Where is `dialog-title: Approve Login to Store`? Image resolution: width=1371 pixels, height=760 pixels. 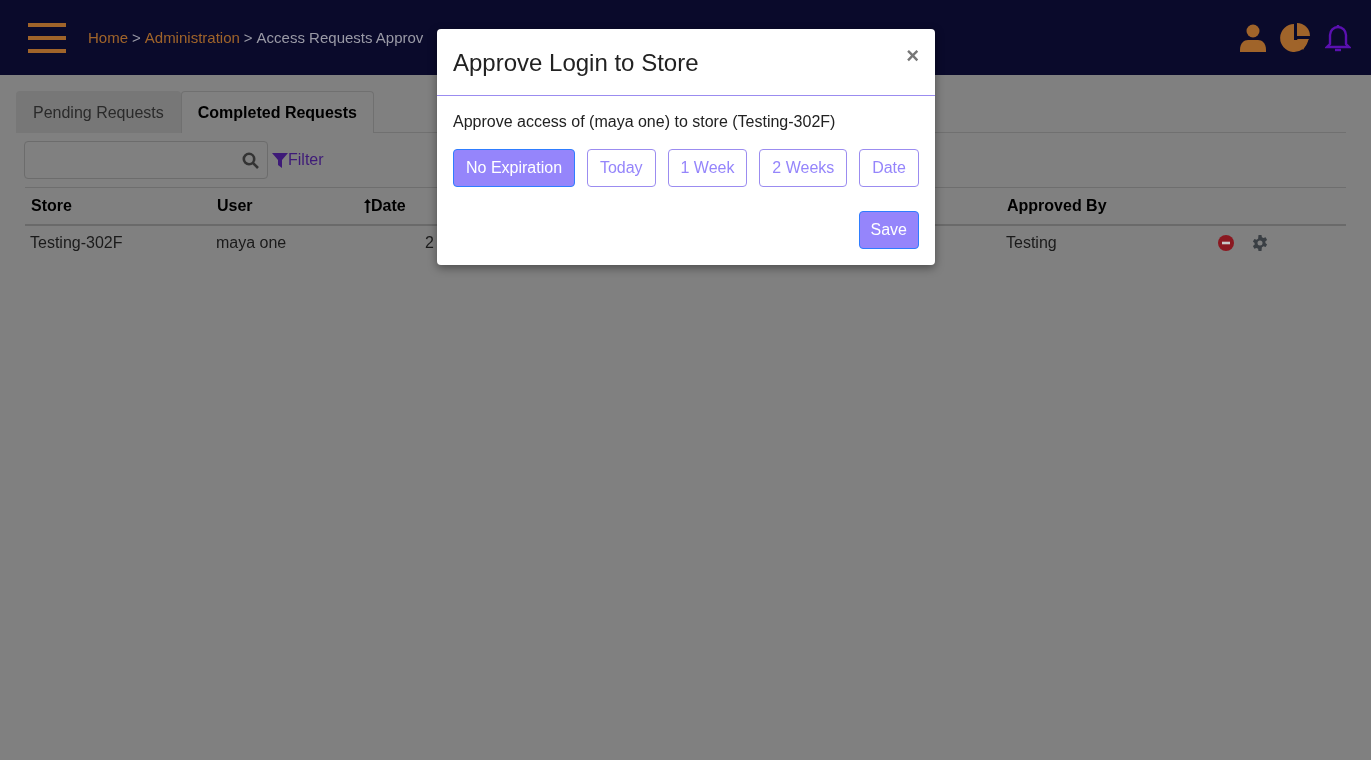 dialog-title: Approve Login to Store is located at coordinates (576, 63).